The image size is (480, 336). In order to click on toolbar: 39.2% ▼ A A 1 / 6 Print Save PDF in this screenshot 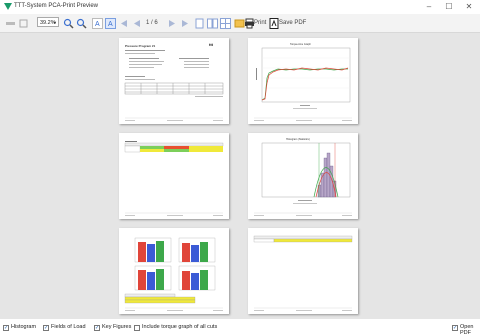, I will do `click(240, 23)`.